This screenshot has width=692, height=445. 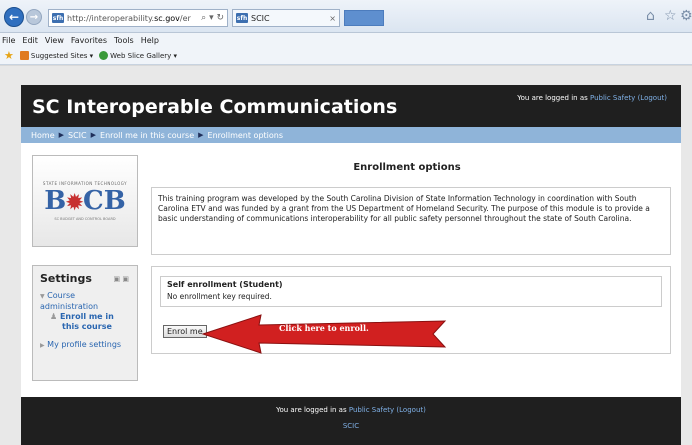 I want to click on favorites-star-icon: ☆, so click(x=670, y=16).